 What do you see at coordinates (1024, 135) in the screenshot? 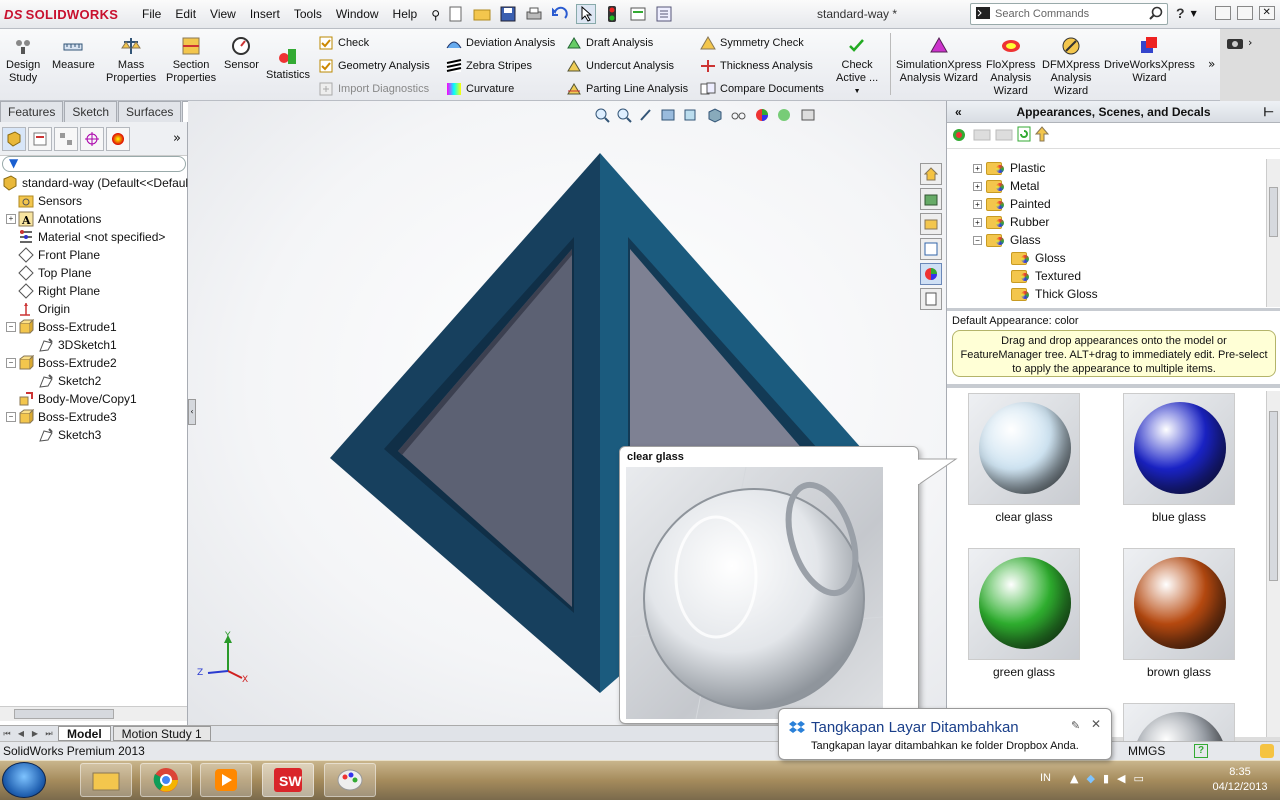
I see `refresh-icon` at bounding box center [1024, 135].